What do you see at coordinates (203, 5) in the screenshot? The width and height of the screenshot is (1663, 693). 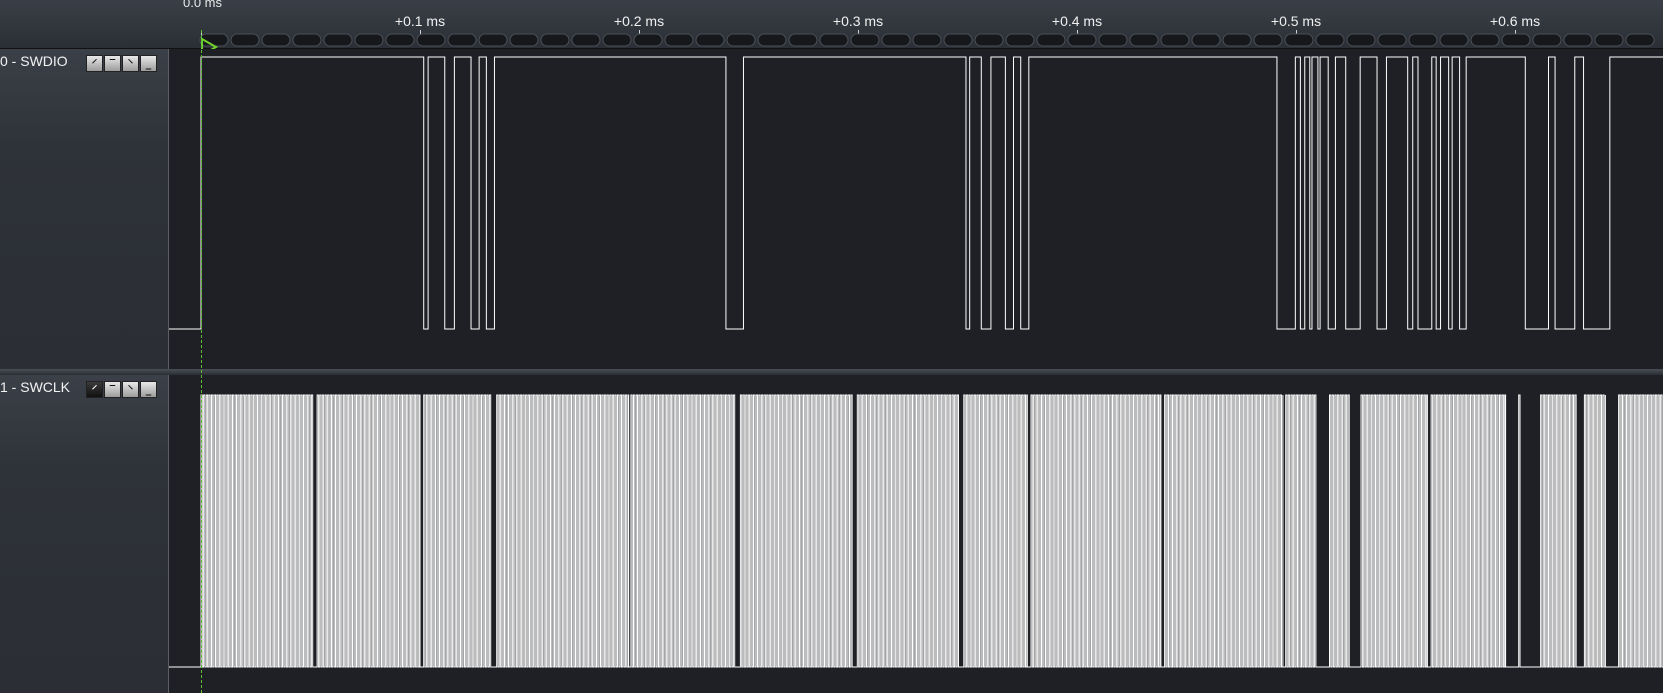 I see `time-origin-label: 0.0 ms` at bounding box center [203, 5].